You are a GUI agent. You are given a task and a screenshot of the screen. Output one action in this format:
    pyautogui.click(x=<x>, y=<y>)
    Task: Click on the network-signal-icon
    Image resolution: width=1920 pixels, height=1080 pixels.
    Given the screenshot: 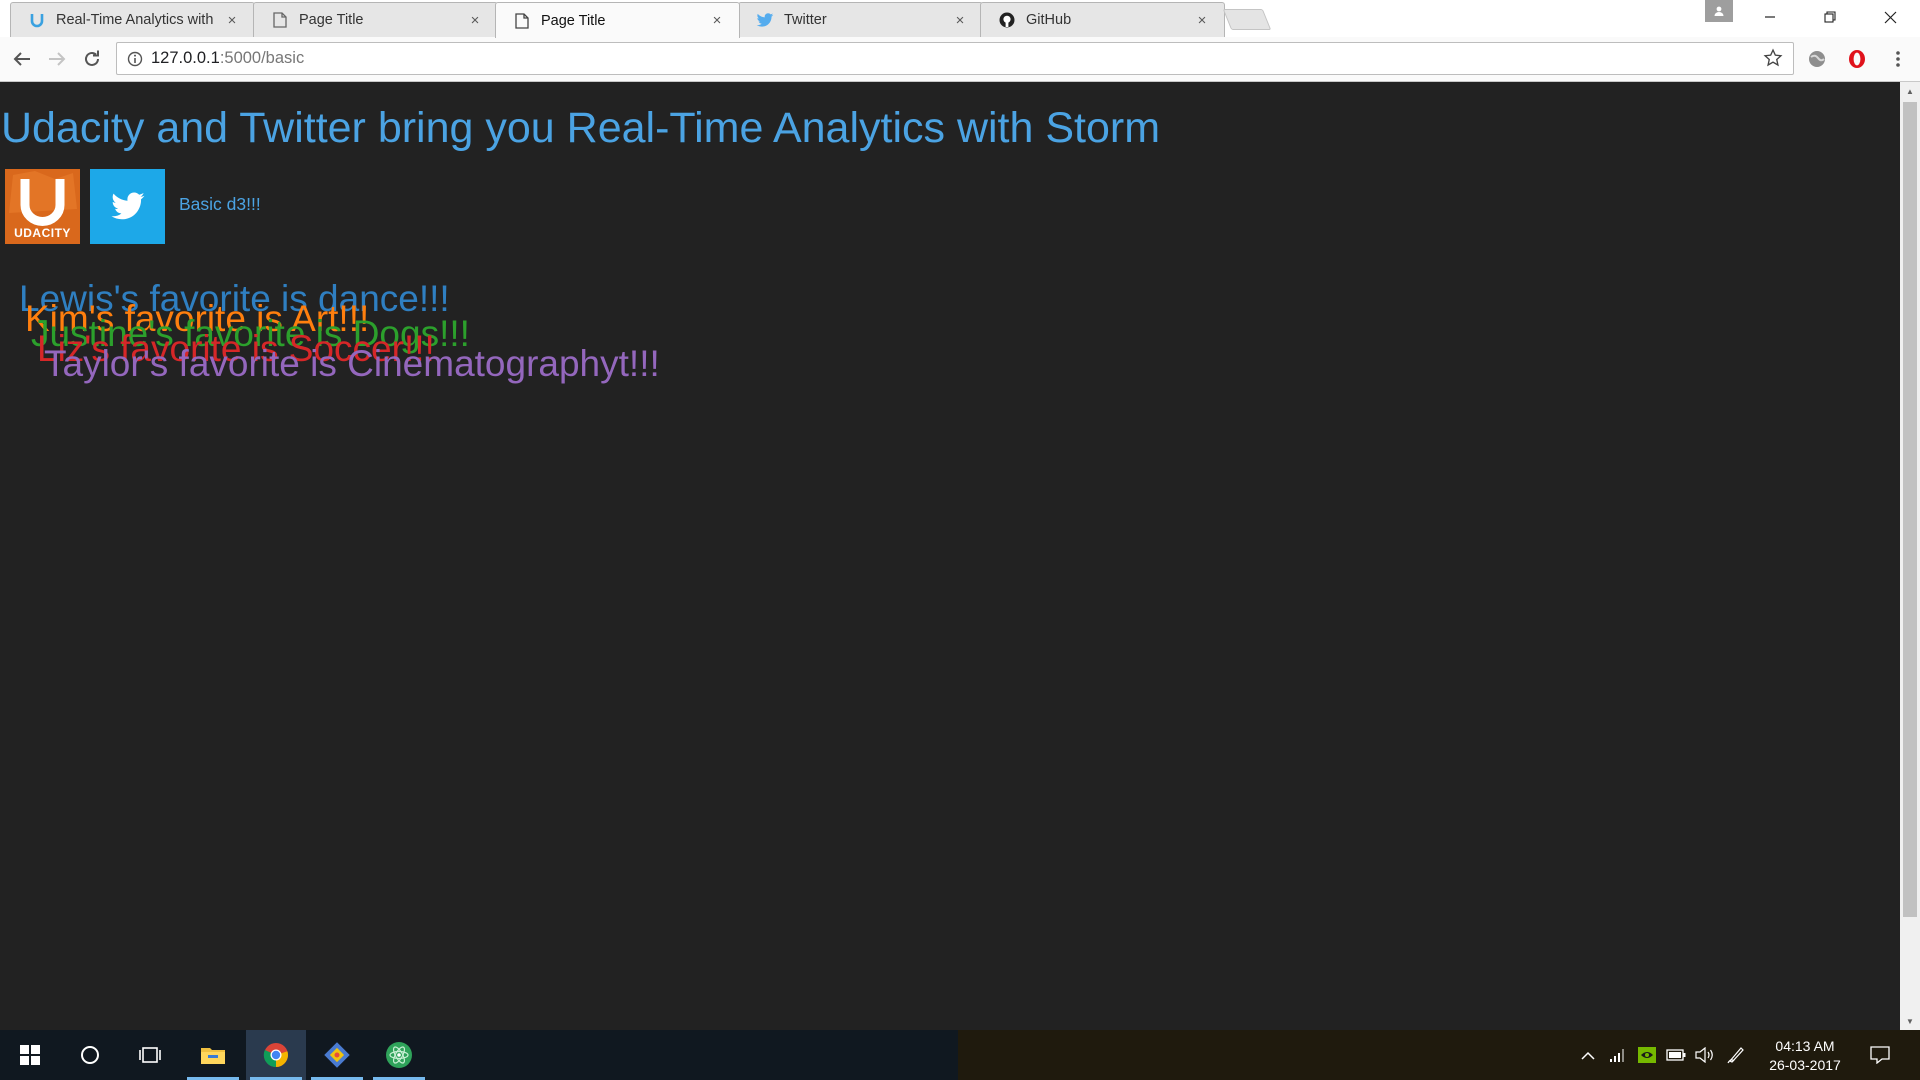 What is the action you would take?
    pyautogui.click(x=1617, y=1055)
    